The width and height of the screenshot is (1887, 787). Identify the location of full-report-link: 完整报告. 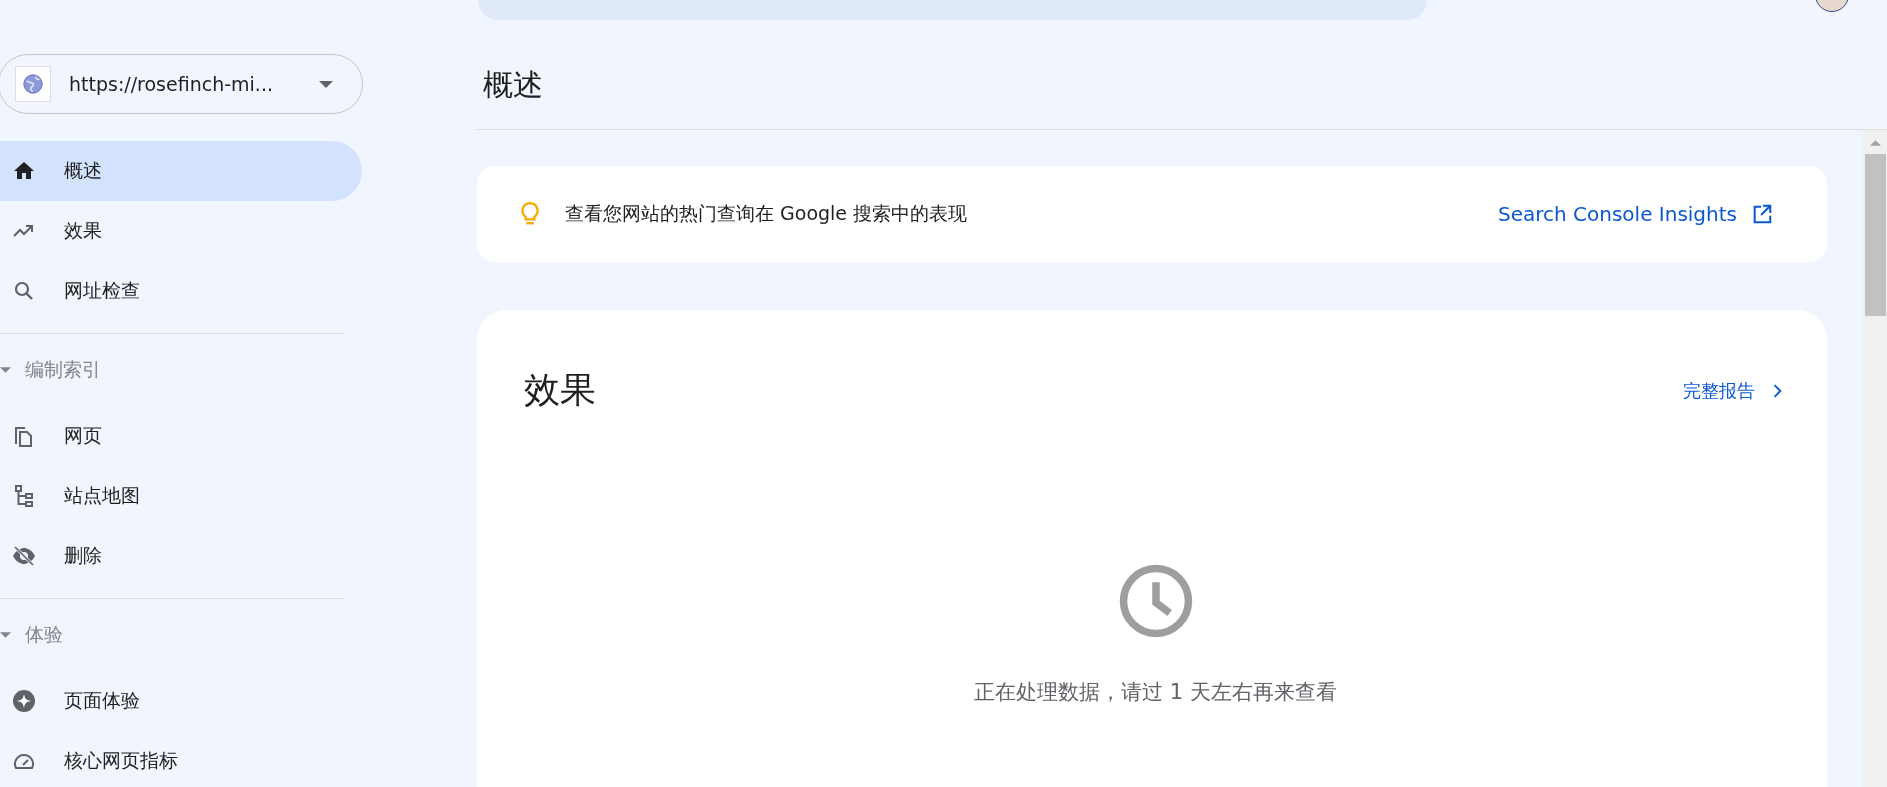
(1735, 390).